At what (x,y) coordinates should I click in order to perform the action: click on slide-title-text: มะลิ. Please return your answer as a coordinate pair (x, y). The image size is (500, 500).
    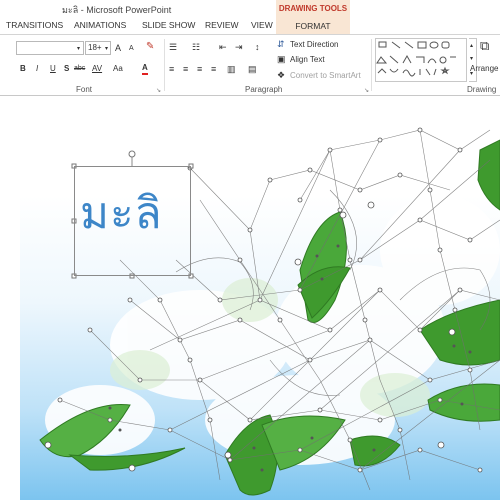
    Looking at the image, I should click on (121, 213).